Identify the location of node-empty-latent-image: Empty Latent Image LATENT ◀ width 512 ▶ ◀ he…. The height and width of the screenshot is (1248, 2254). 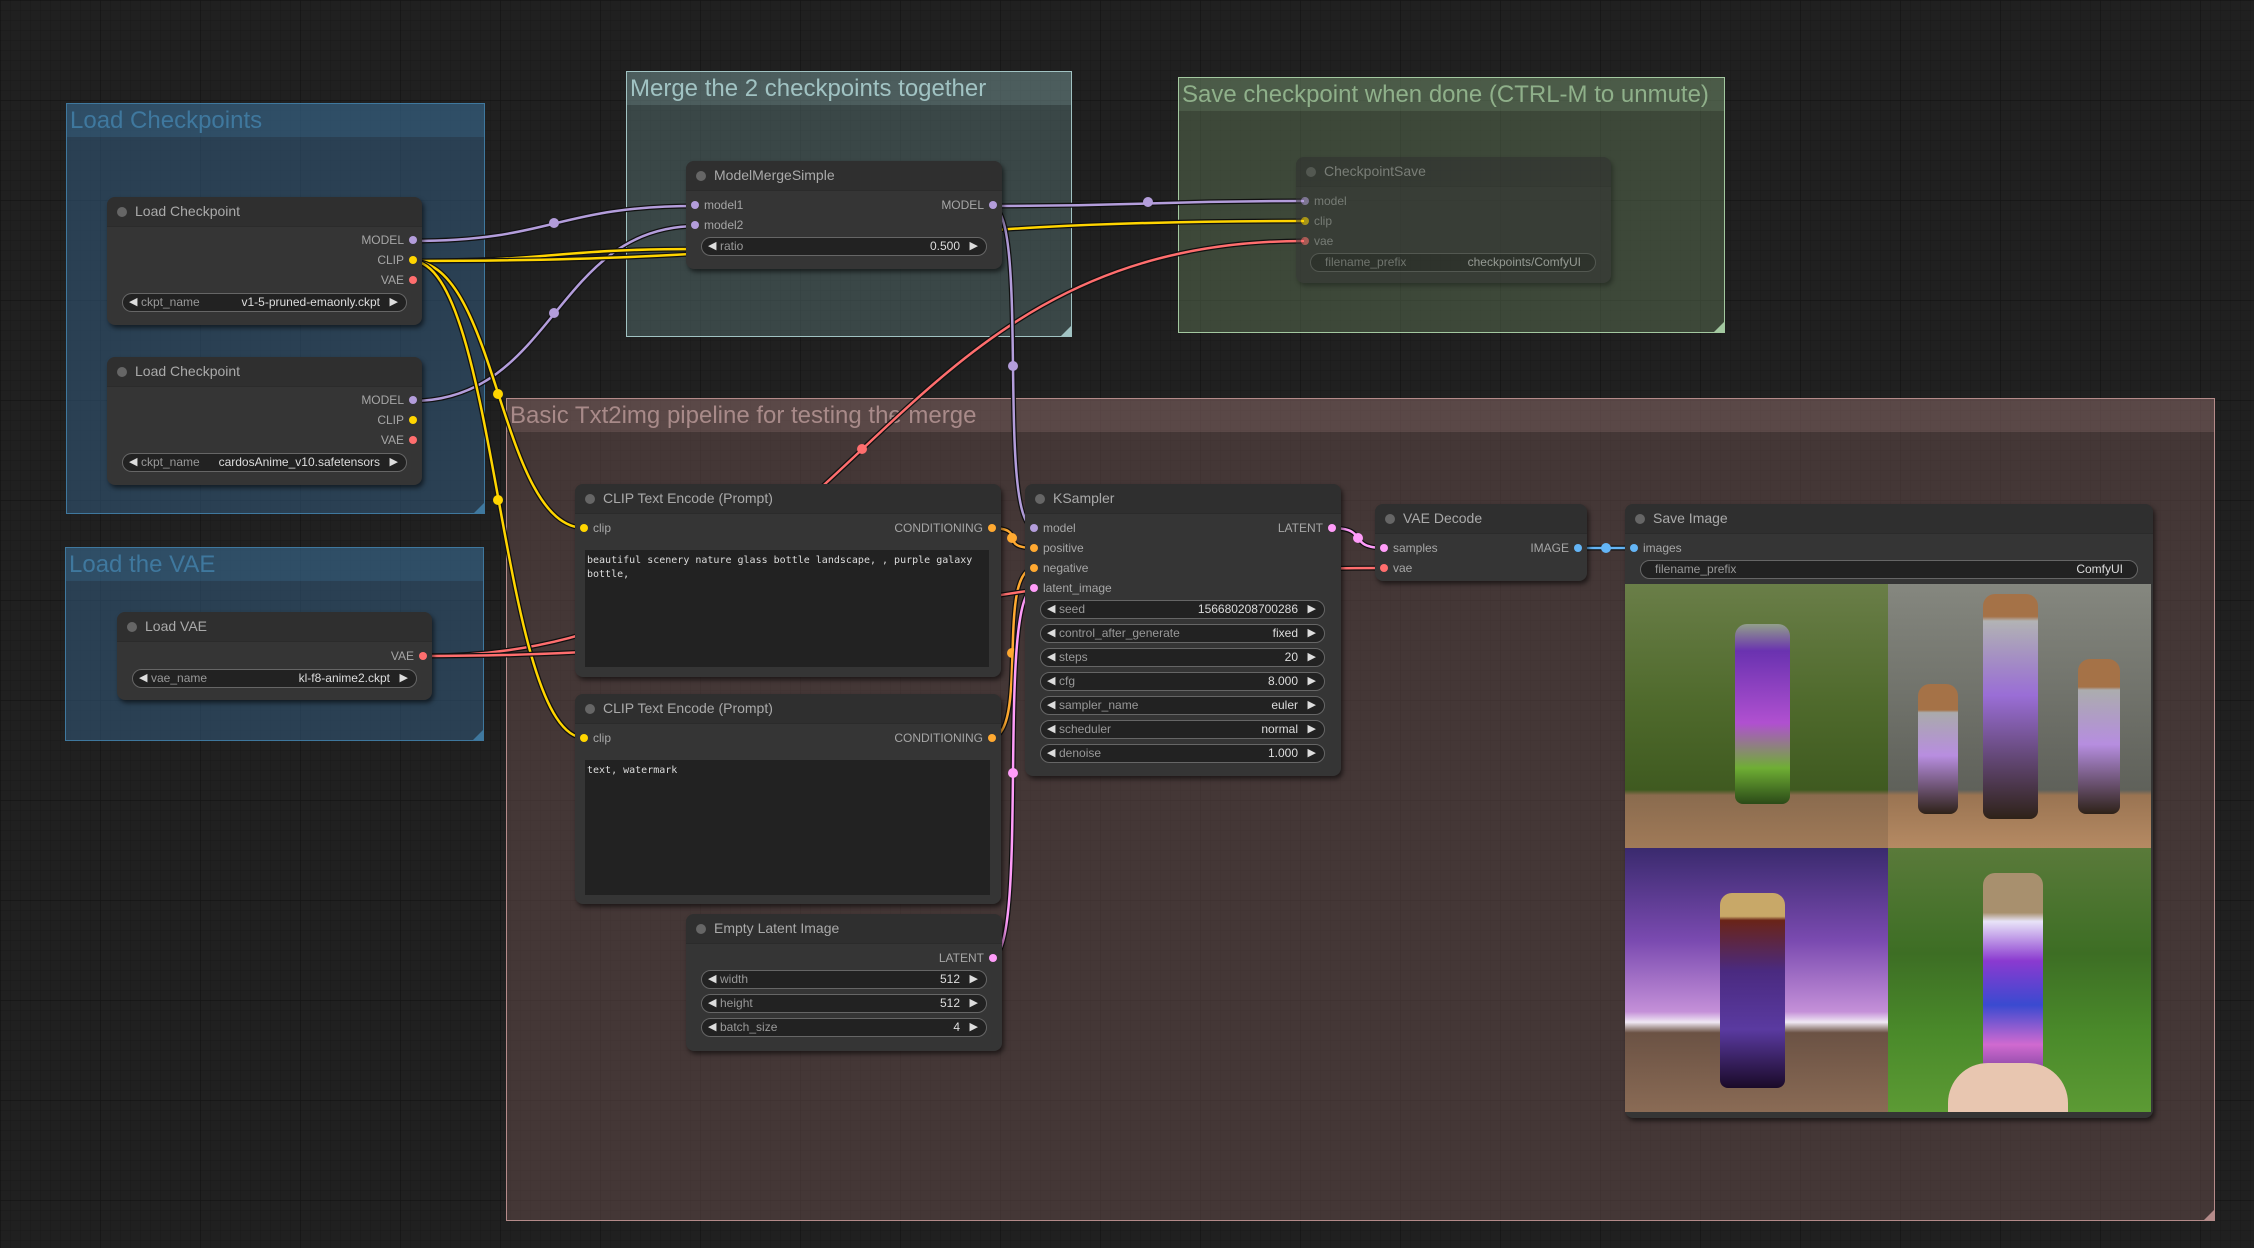
(844, 982).